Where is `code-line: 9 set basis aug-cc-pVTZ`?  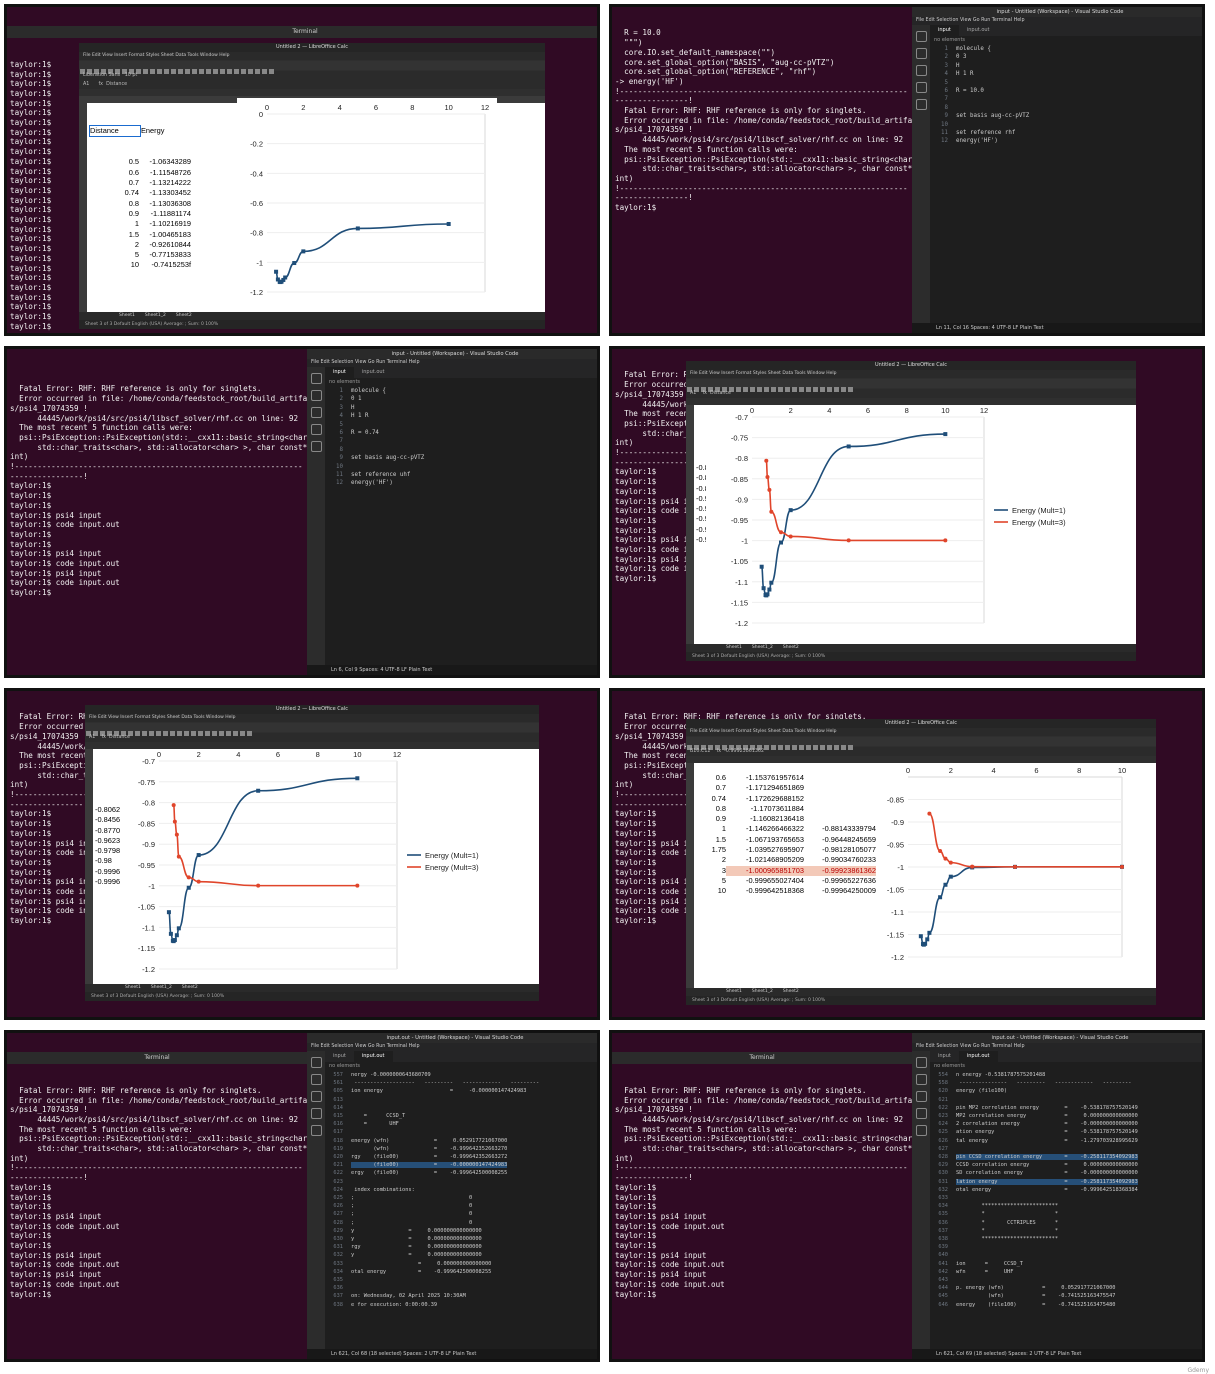 code-line: 9 set basis aug-cc-pVTZ is located at coordinates (460, 458).